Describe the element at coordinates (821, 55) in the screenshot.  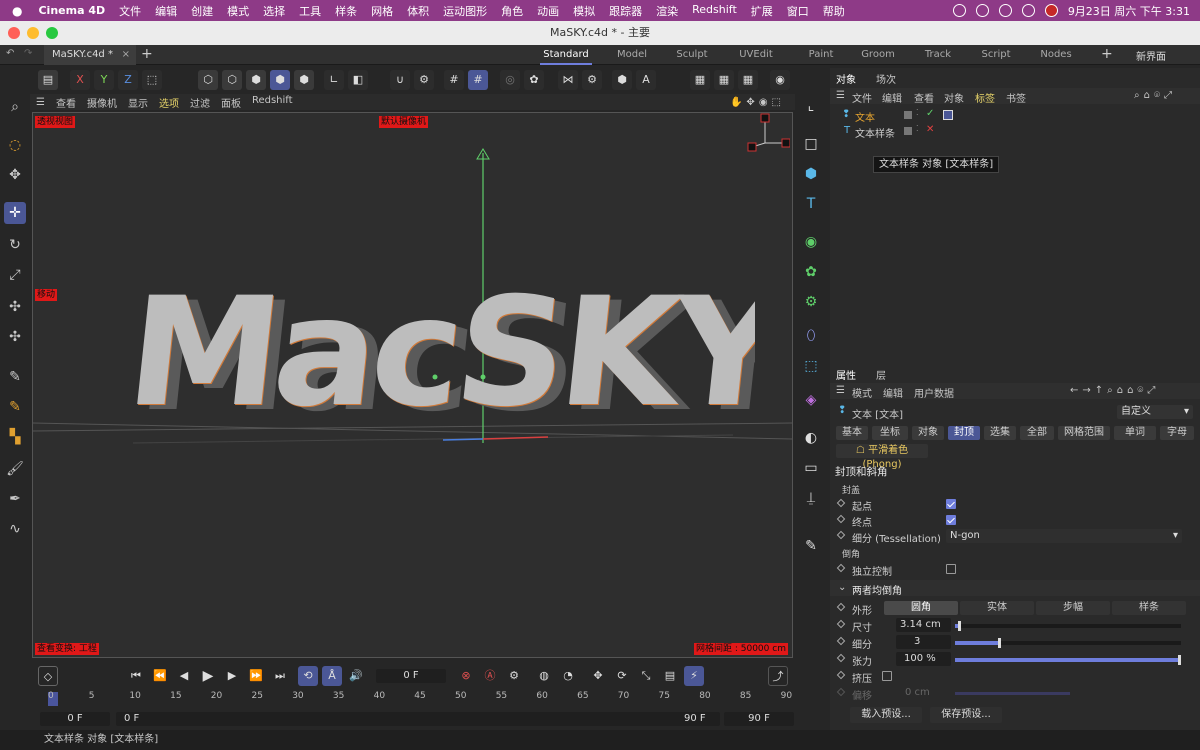
I see `layout-tab-paint: Paint` at that location.